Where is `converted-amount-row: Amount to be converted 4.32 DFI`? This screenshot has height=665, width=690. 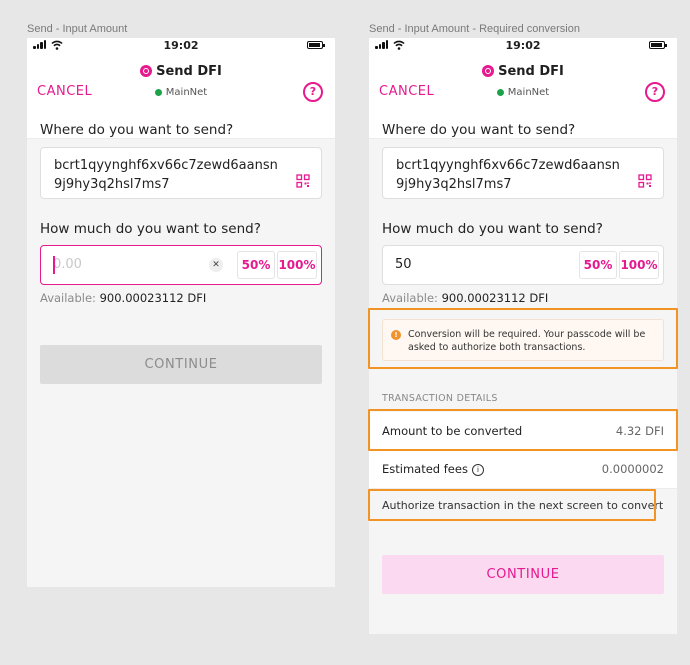
converted-amount-row: Amount to be converted 4.32 DFI is located at coordinates (523, 431).